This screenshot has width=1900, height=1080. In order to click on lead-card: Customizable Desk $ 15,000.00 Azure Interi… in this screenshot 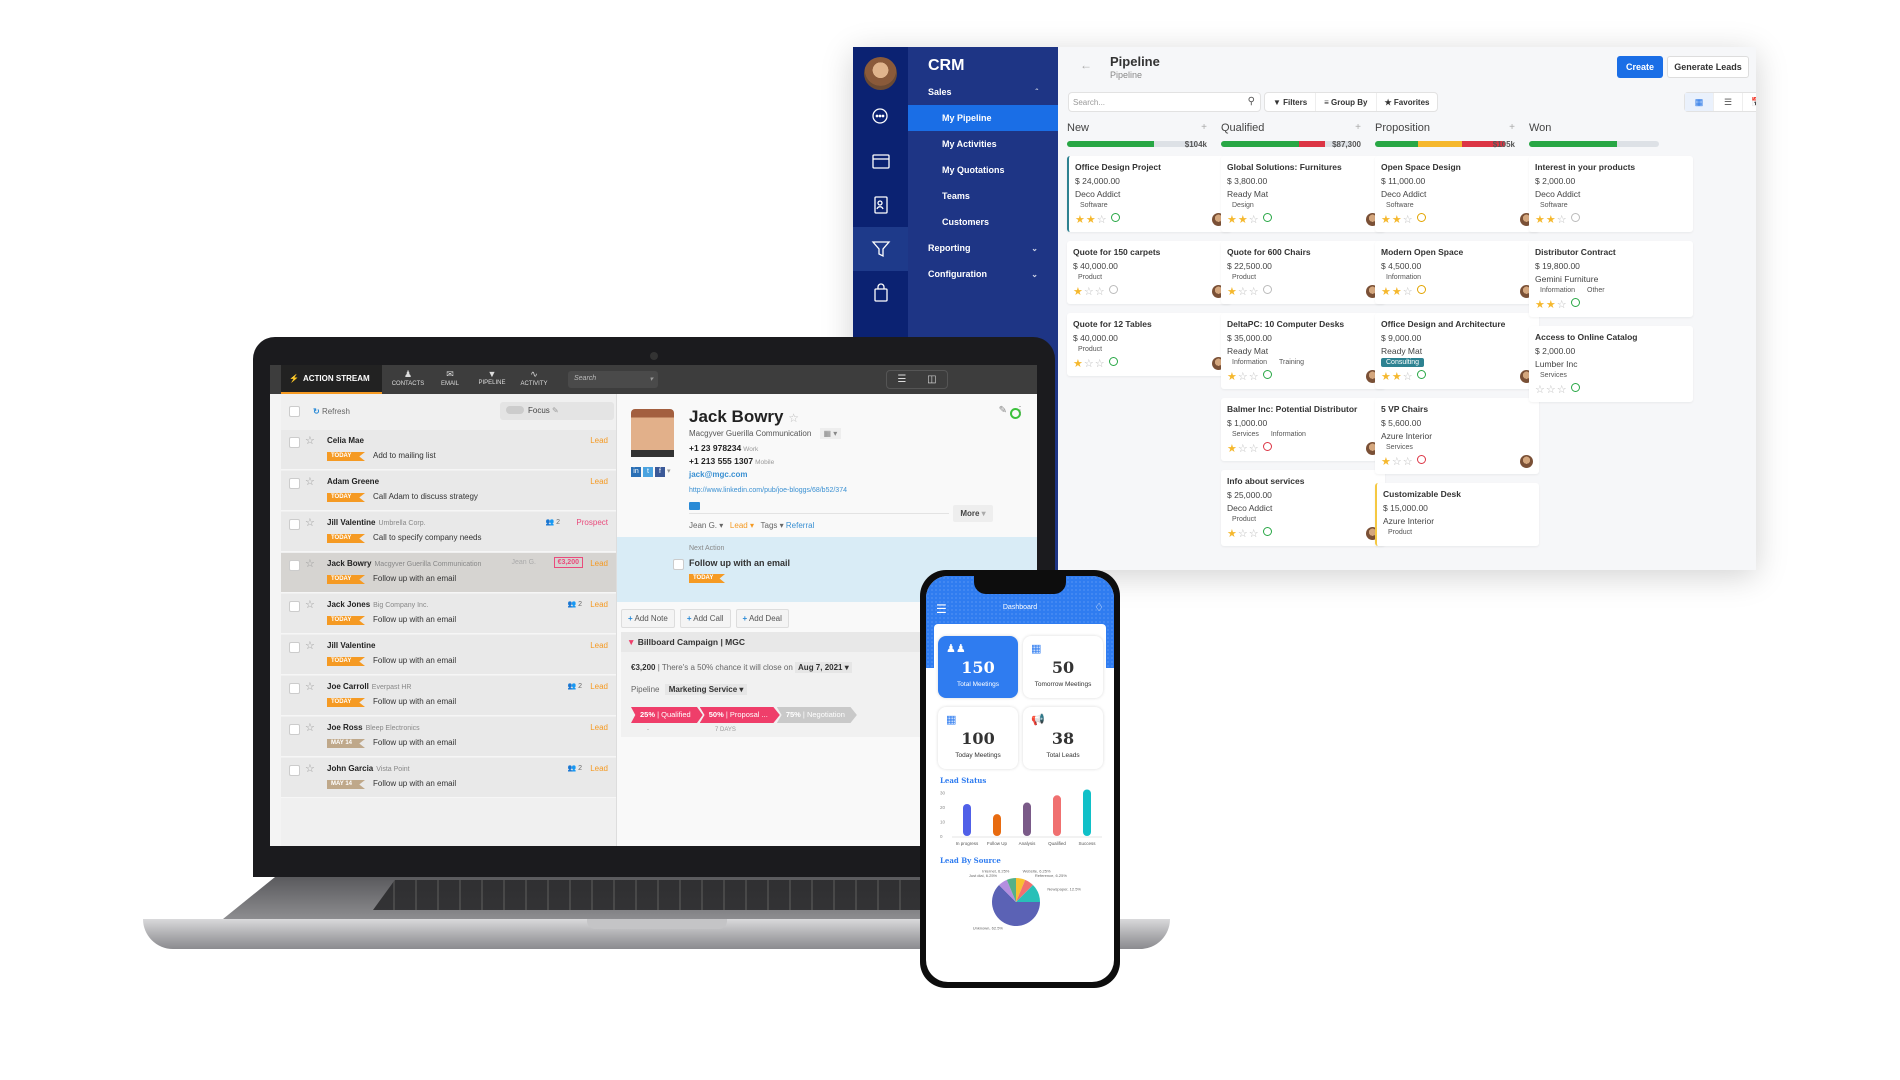, I will do `click(1457, 514)`.